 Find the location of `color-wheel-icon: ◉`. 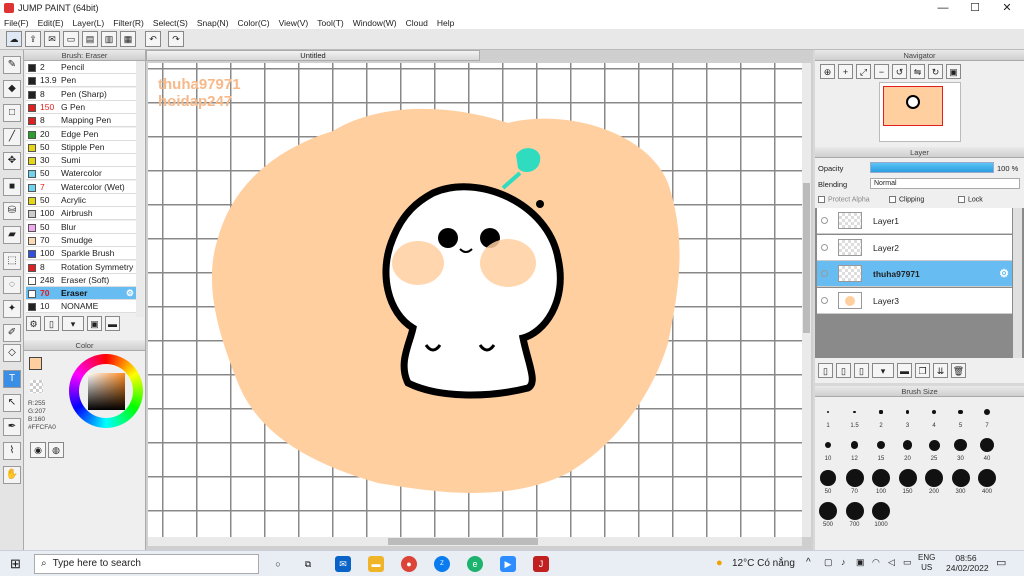

color-wheel-icon: ◉ is located at coordinates (38, 450).